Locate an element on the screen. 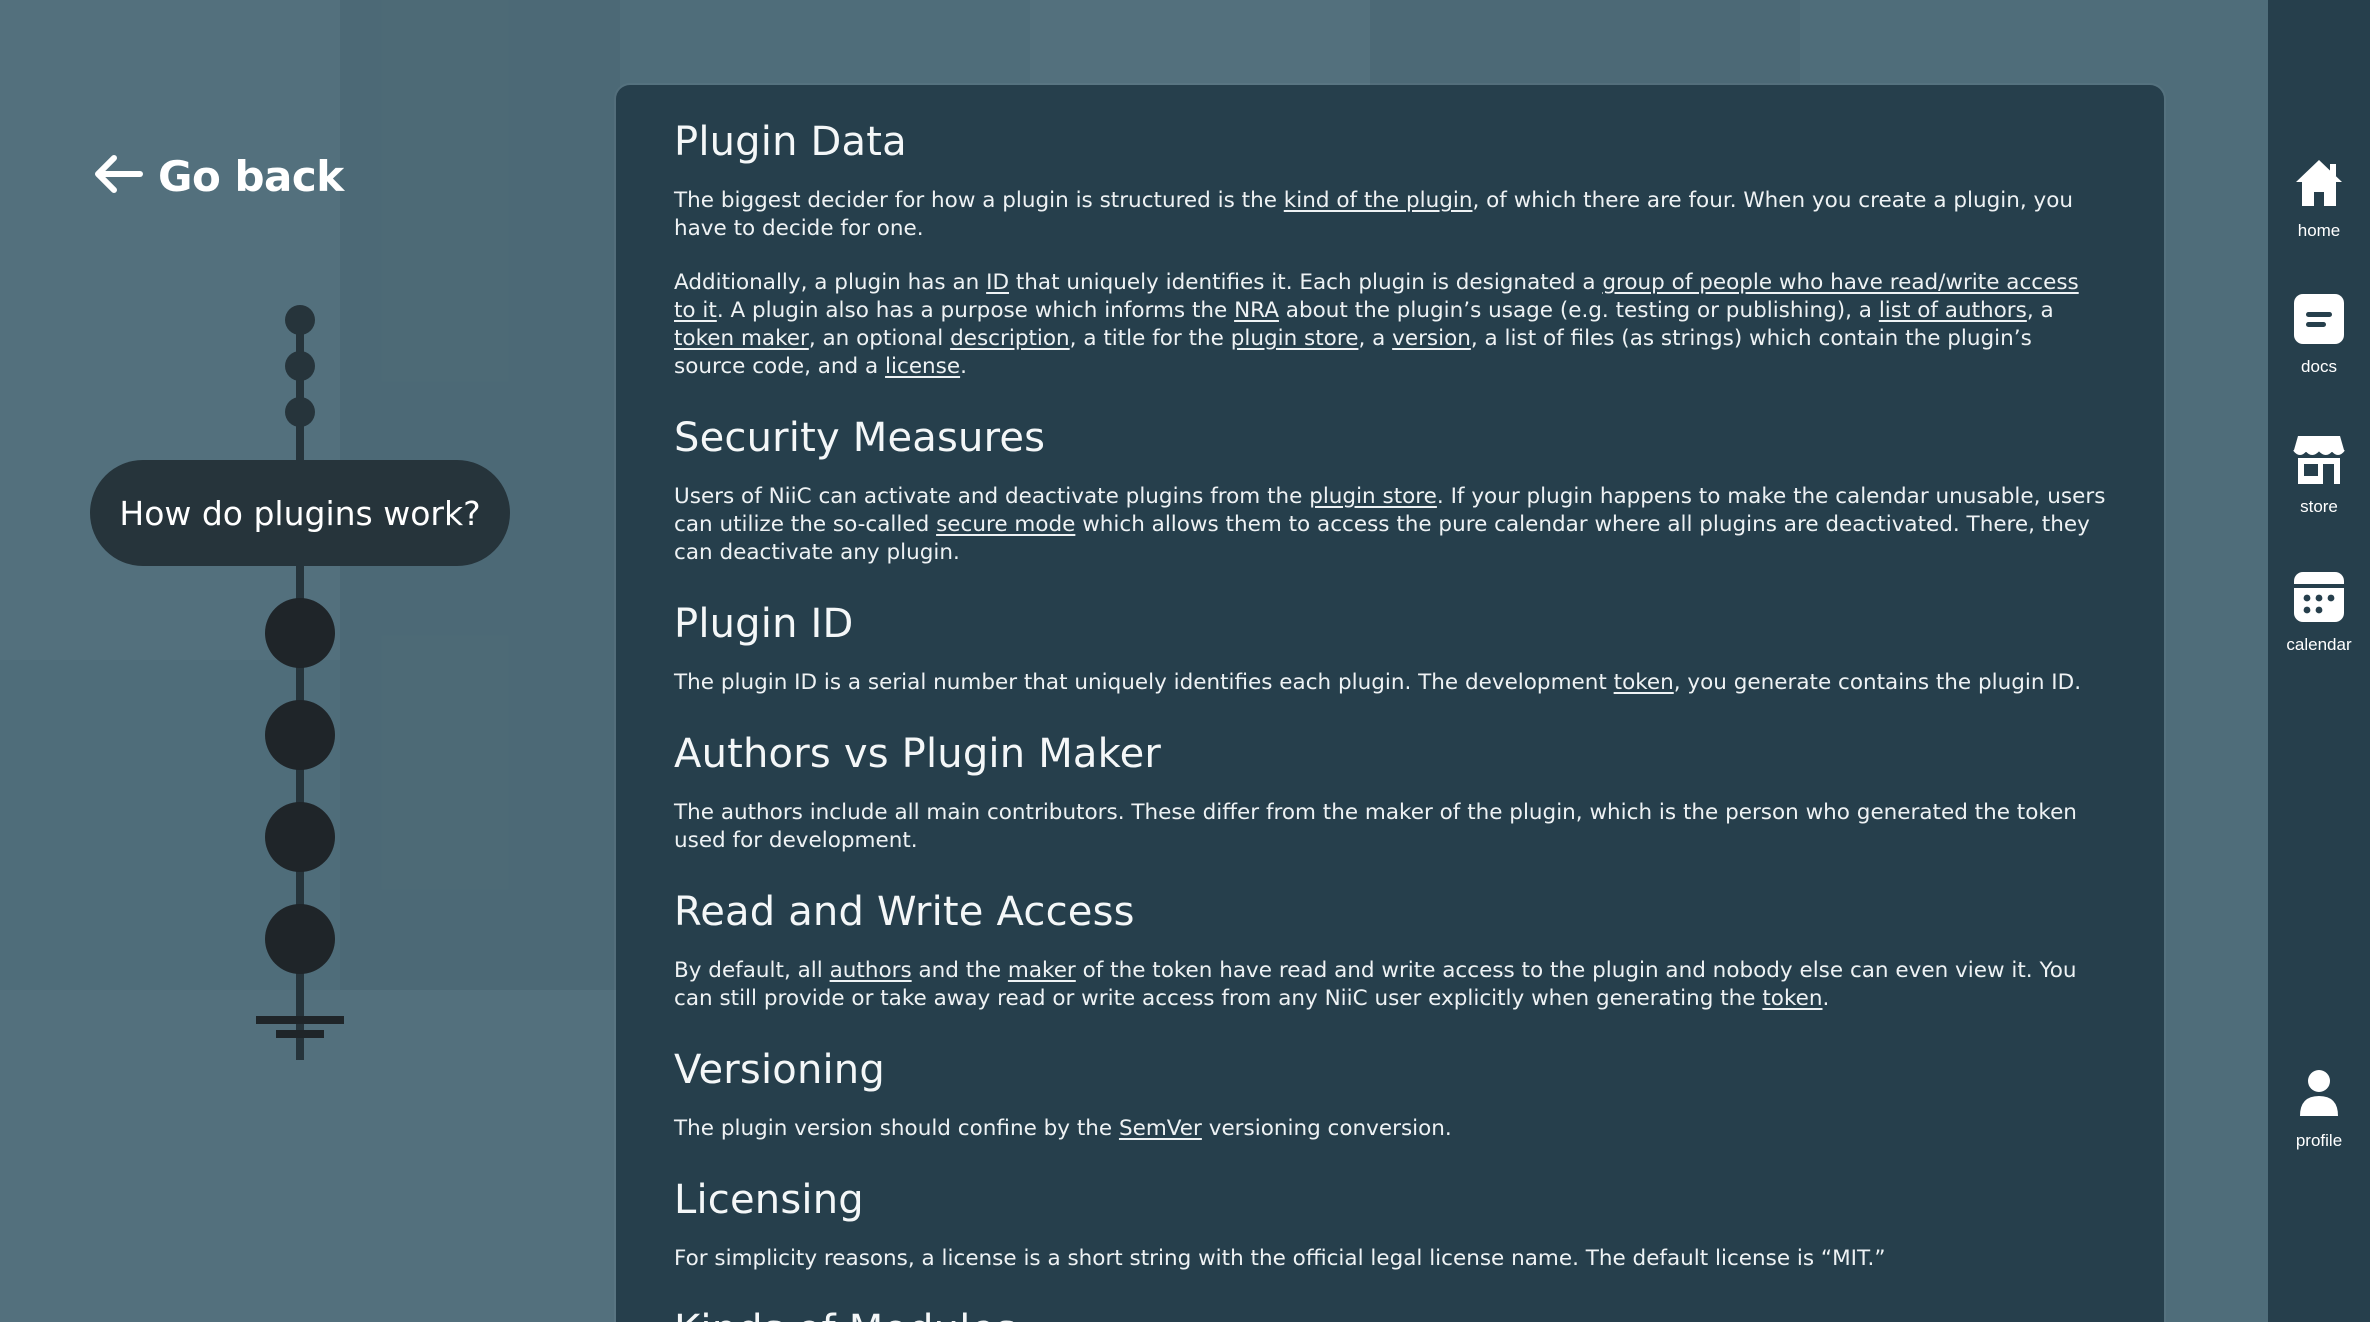  section-heading: Authors vs Plugin Maker is located at coordinates (918, 754).